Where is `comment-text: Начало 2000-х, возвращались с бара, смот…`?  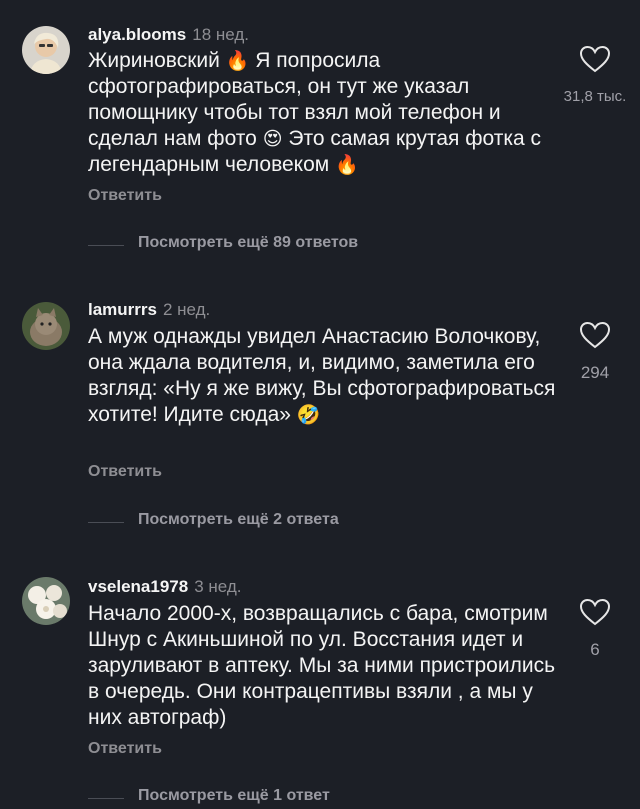 comment-text: Начало 2000-х, возвращались с бара, смот… is located at coordinates (322, 665).